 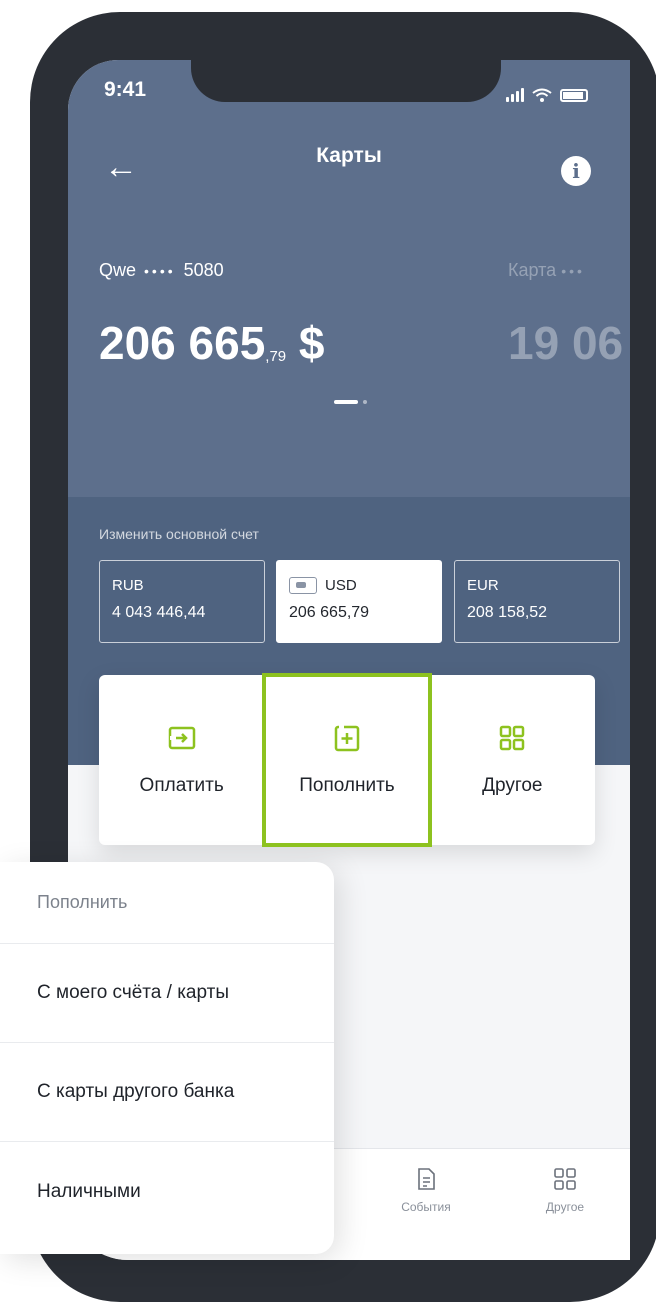 I want to click on pay-icon, so click(x=181, y=738).